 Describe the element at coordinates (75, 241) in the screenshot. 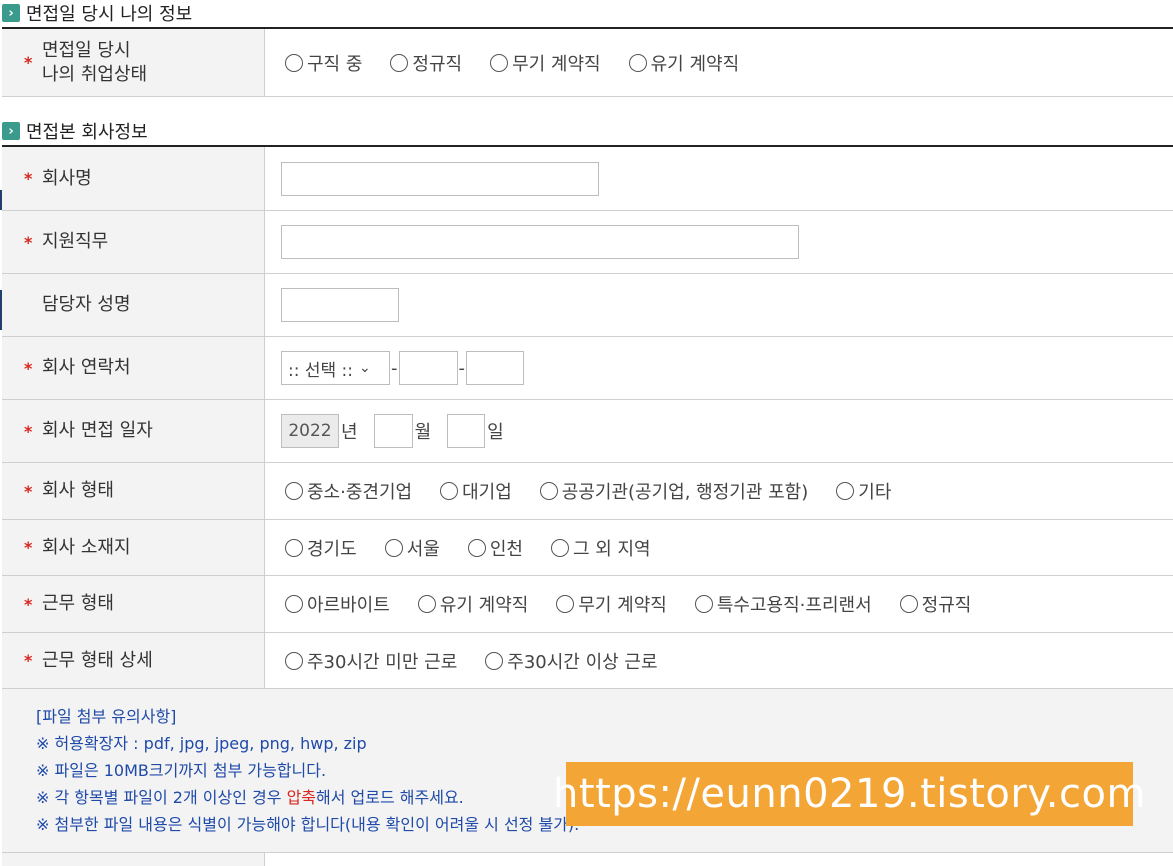

I see `position-label: 지원직무` at that location.